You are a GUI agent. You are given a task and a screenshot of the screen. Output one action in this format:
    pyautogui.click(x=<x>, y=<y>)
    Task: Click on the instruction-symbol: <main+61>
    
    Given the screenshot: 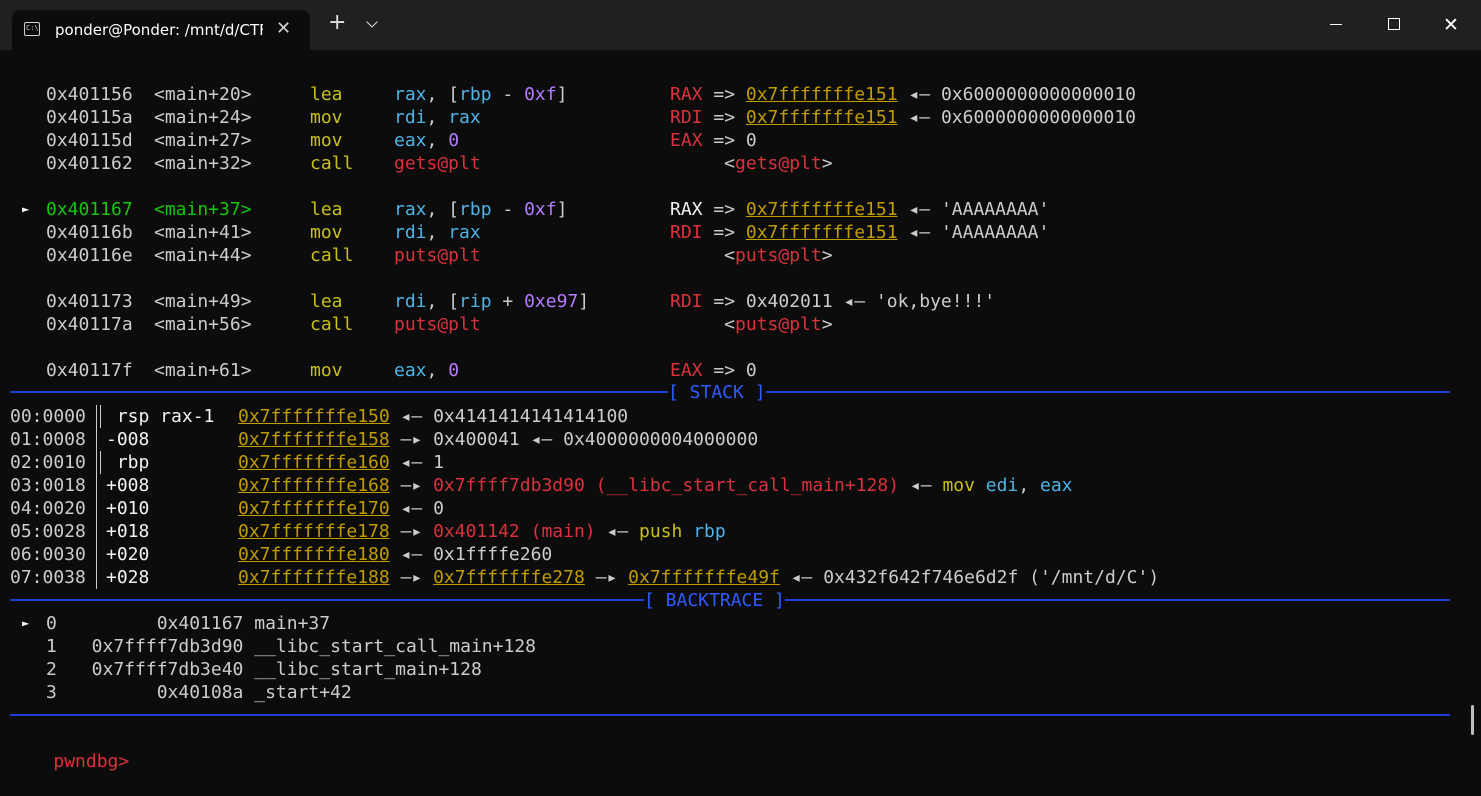 What is the action you would take?
    pyautogui.click(x=203, y=370)
    